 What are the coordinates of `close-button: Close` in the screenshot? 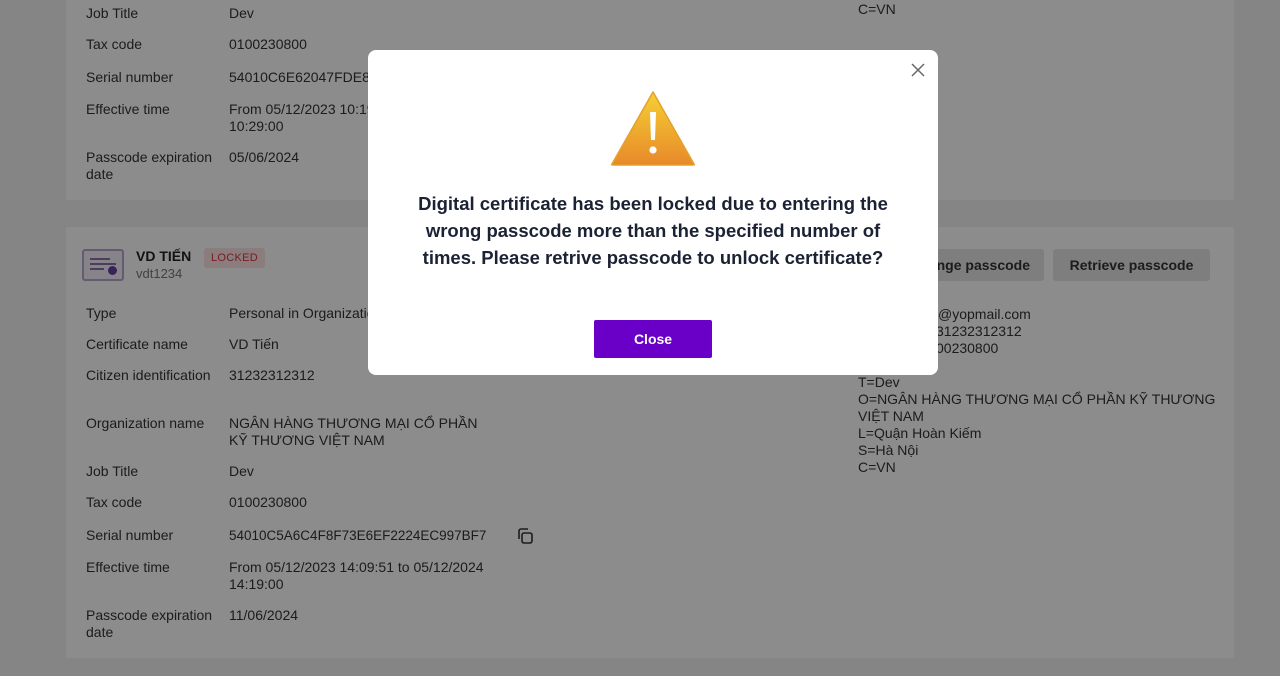 It's located at (653, 339).